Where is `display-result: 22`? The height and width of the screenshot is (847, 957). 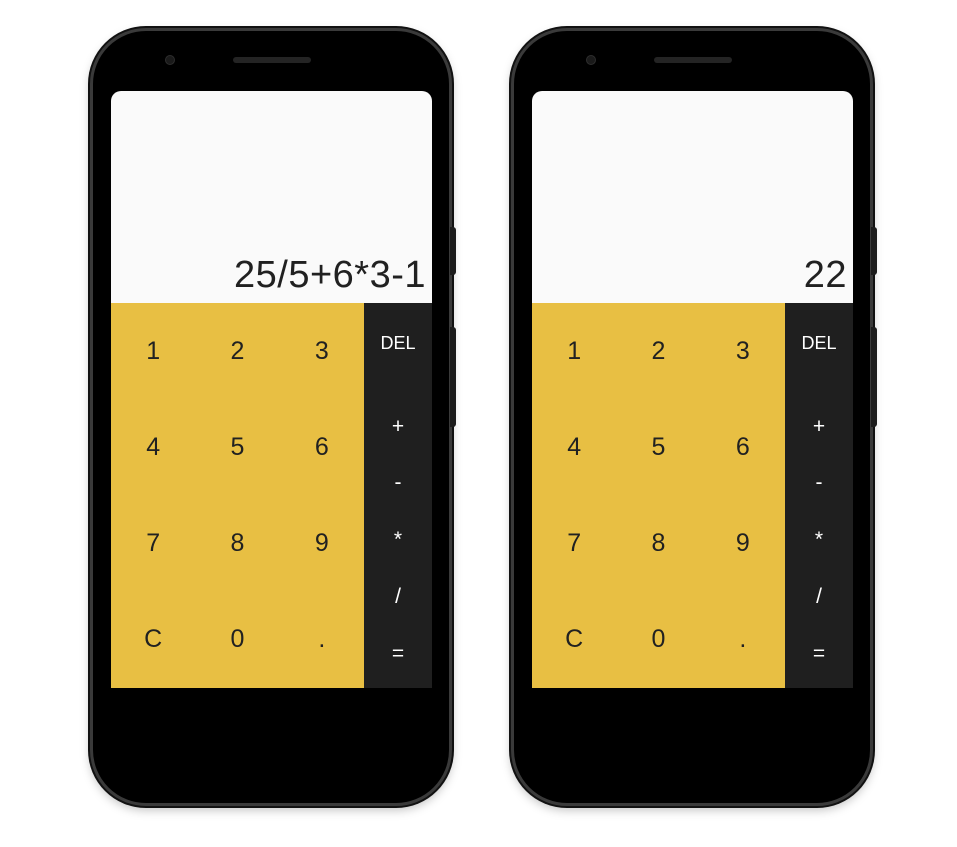 display-result: 22 is located at coordinates (825, 275).